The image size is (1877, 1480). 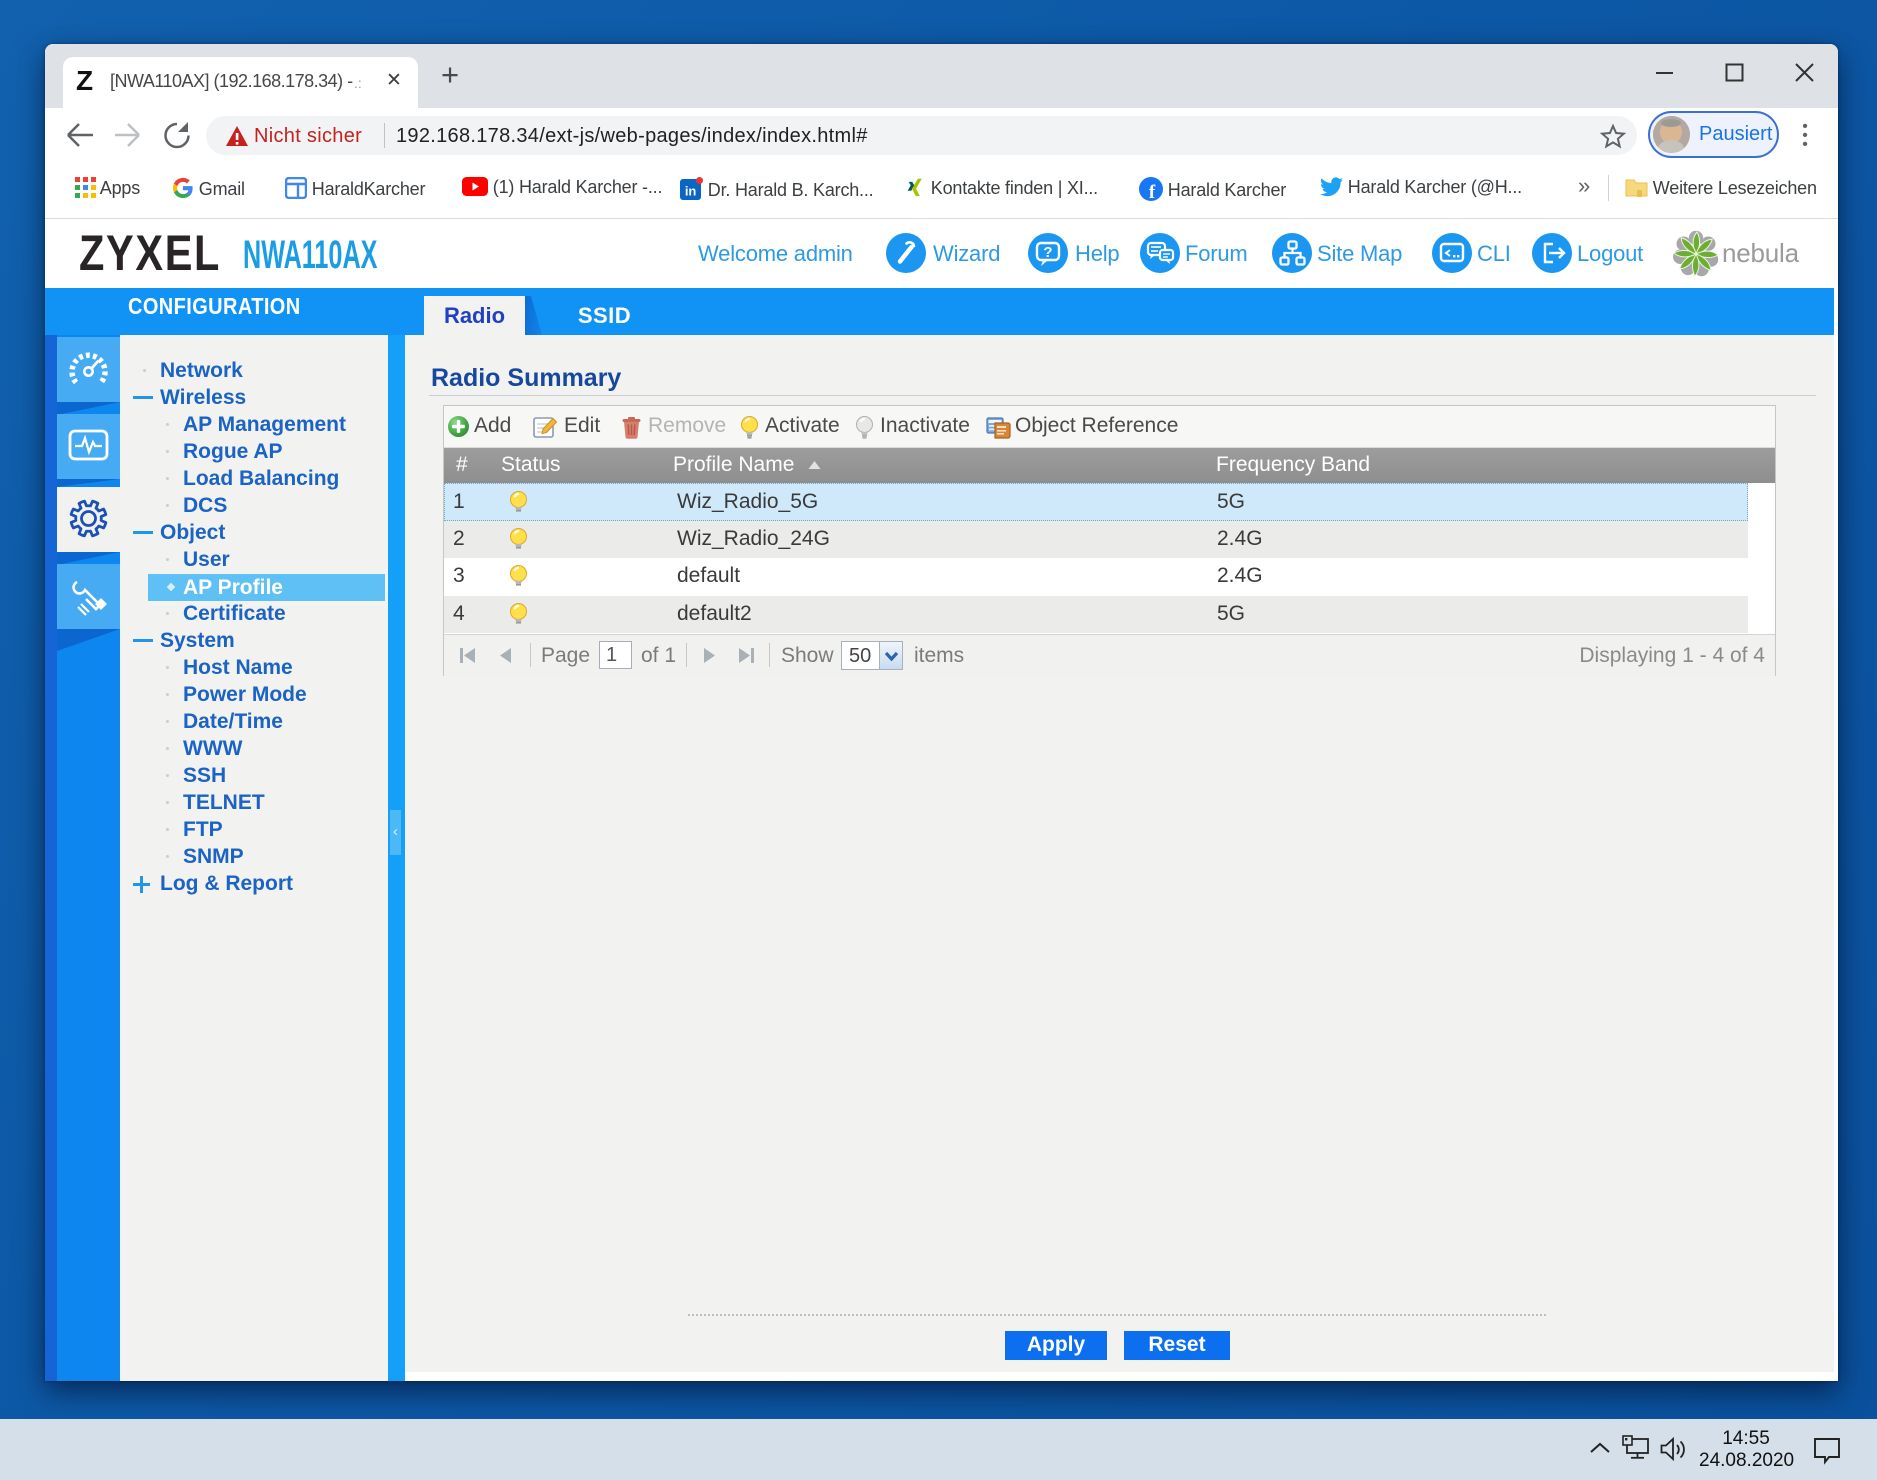 I want to click on svg-text: in, so click(x=690, y=191).